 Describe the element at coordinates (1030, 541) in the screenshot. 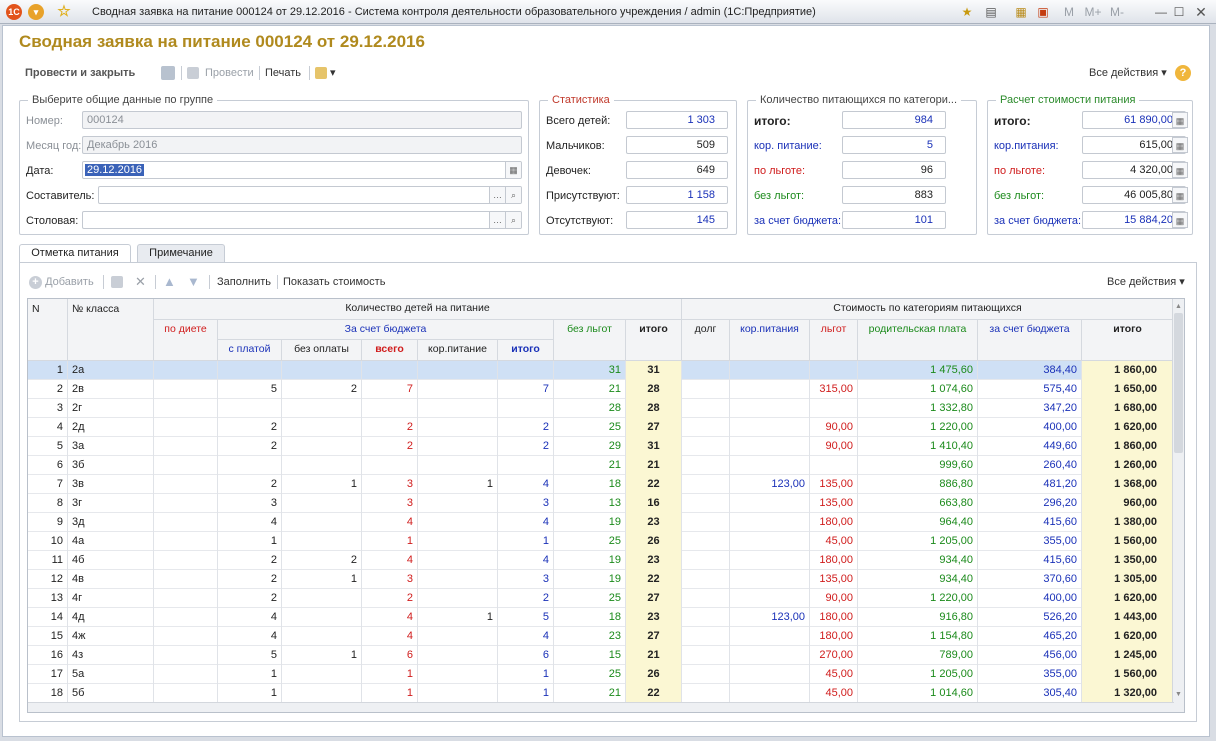

I see `cell-bud: 355,00` at that location.